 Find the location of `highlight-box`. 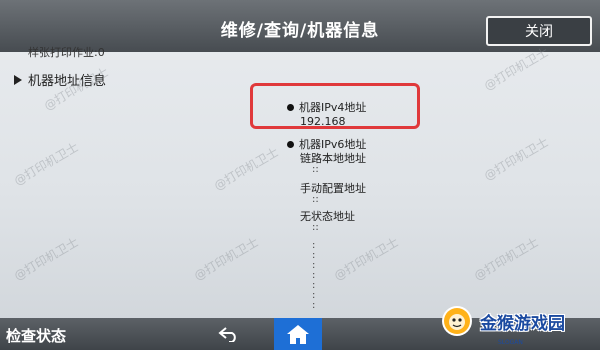

highlight-box is located at coordinates (335, 106).